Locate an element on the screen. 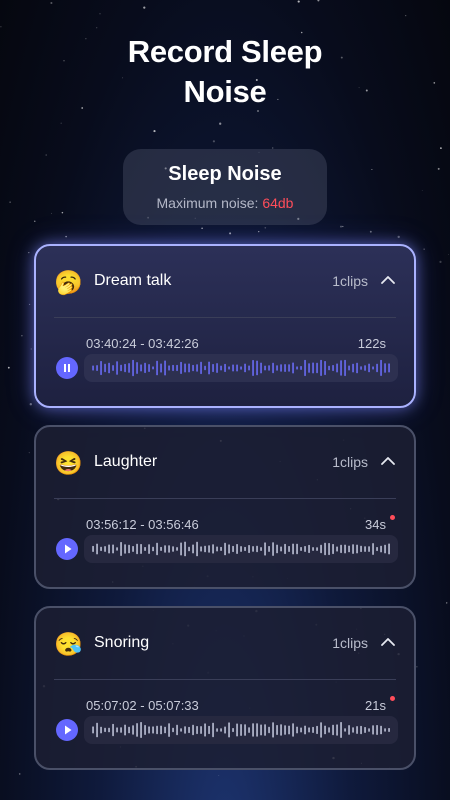  clip-count: 1clips is located at coordinates (350, 462).